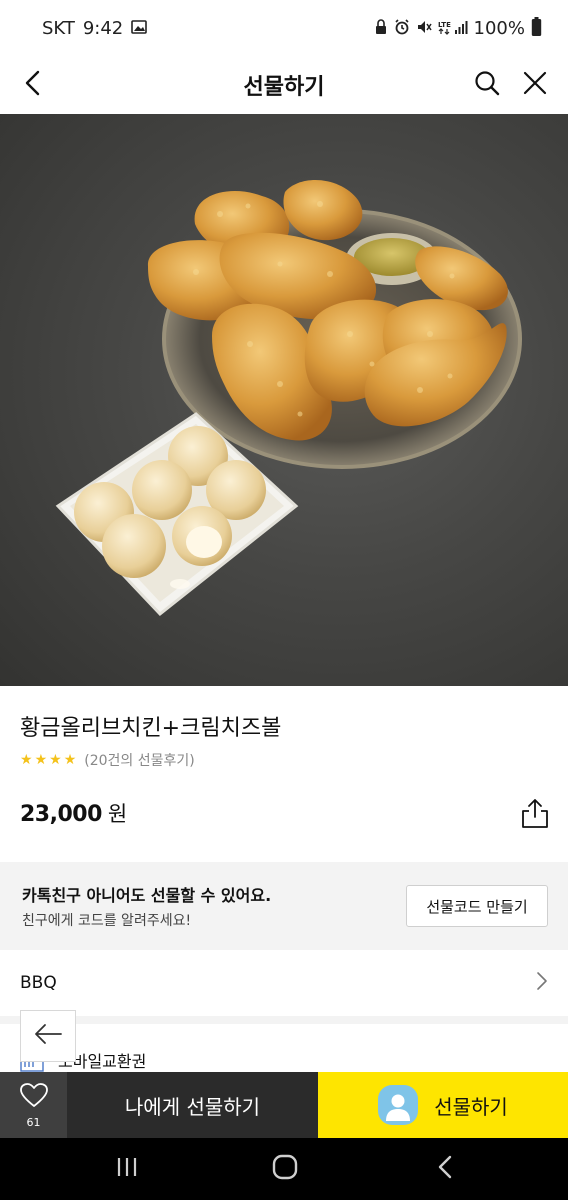 This screenshot has height=1200, width=568. What do you see at coordinates (402, 28) in the screenshot?
I see `alarm-icon` at bounding box center [402, 28].